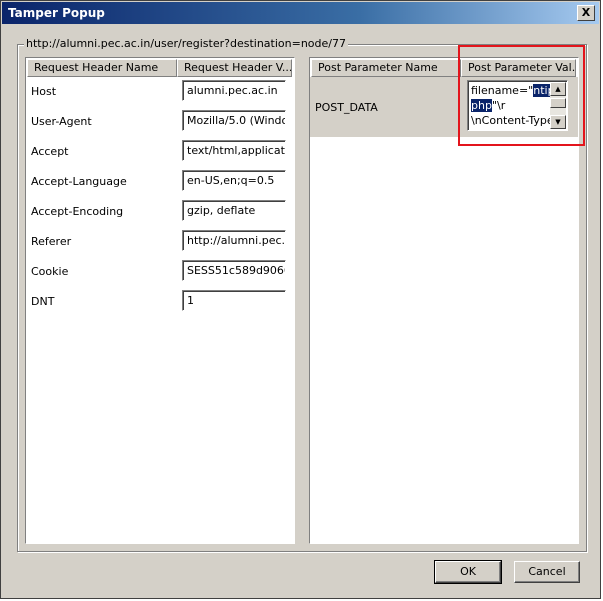 The height and width of the screenshot is (601, 603). I want to click on title-bar: Tamper Popup X, so click(300, 13).